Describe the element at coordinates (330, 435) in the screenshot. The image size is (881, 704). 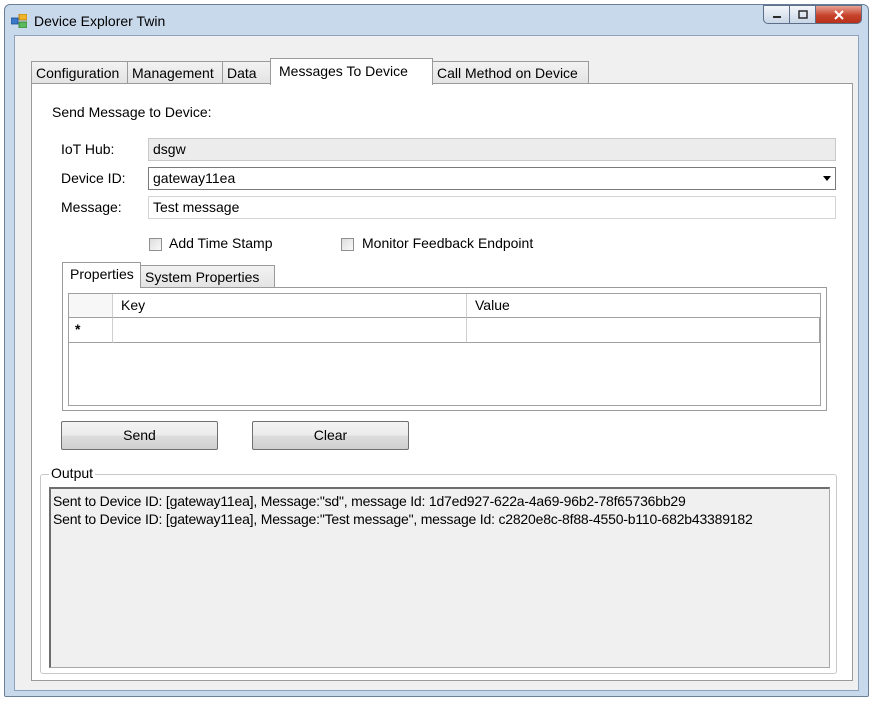
I see `clear-button: Clear` at that location.